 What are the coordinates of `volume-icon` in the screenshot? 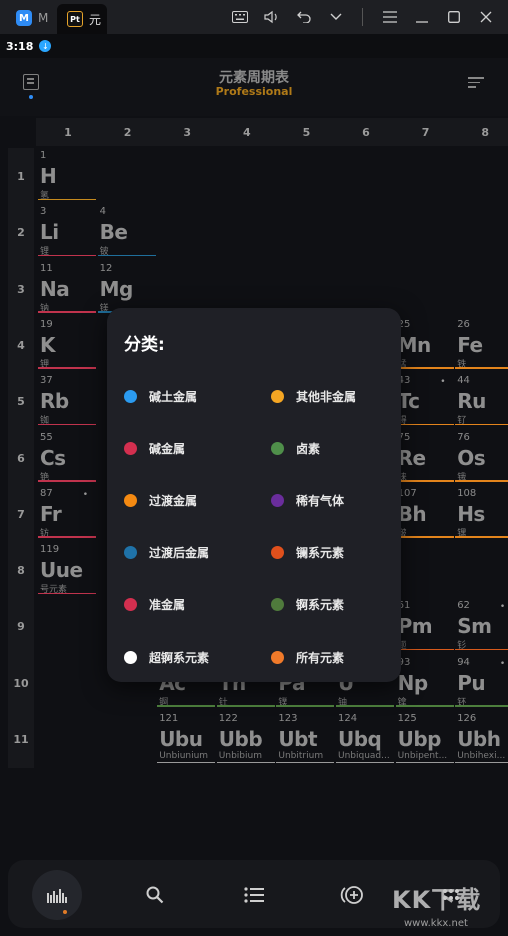 It's located at (272, 17).